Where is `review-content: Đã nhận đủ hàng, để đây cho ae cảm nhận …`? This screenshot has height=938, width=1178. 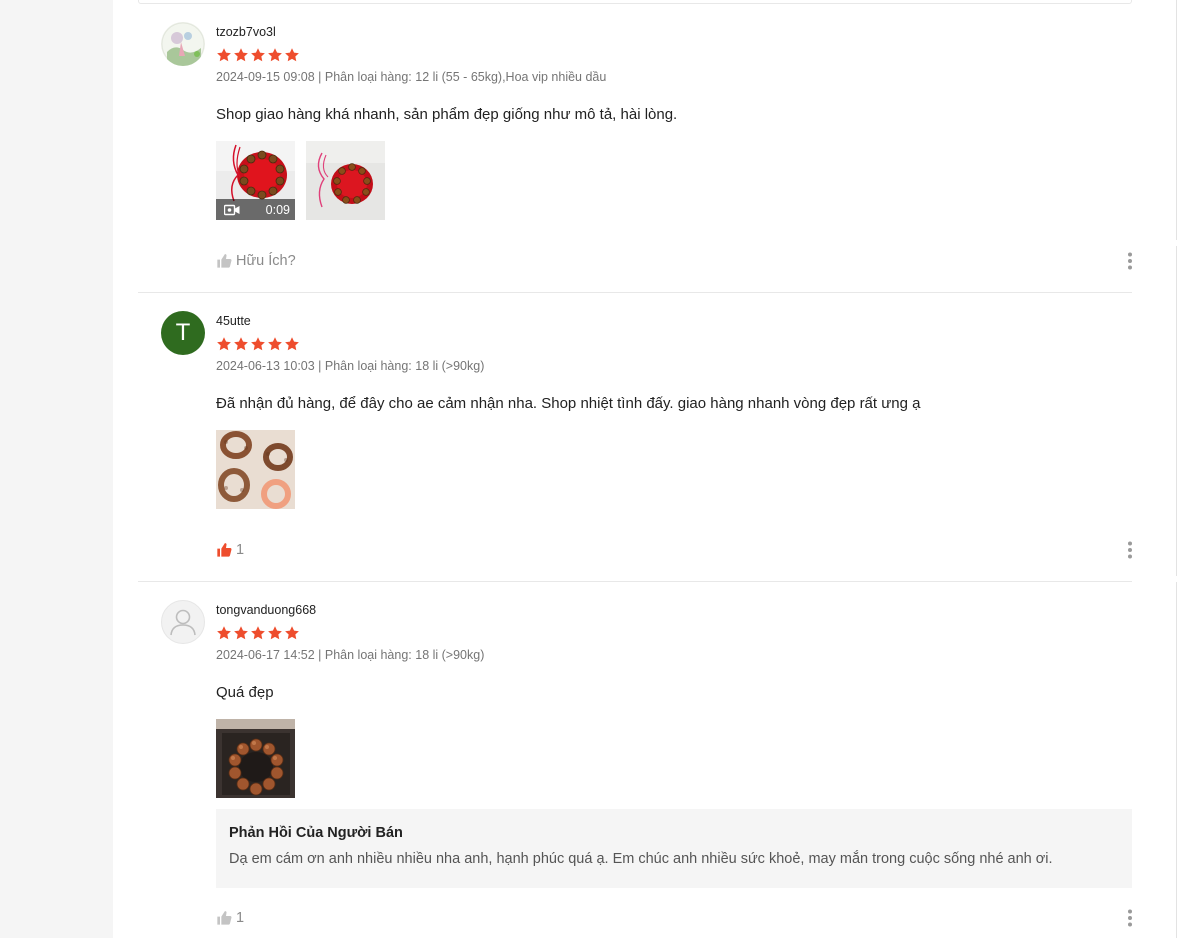 review-content: Đã nhận đủ hàng, để đây cho ae cảm nhận … is located at coordinates (568, 403).